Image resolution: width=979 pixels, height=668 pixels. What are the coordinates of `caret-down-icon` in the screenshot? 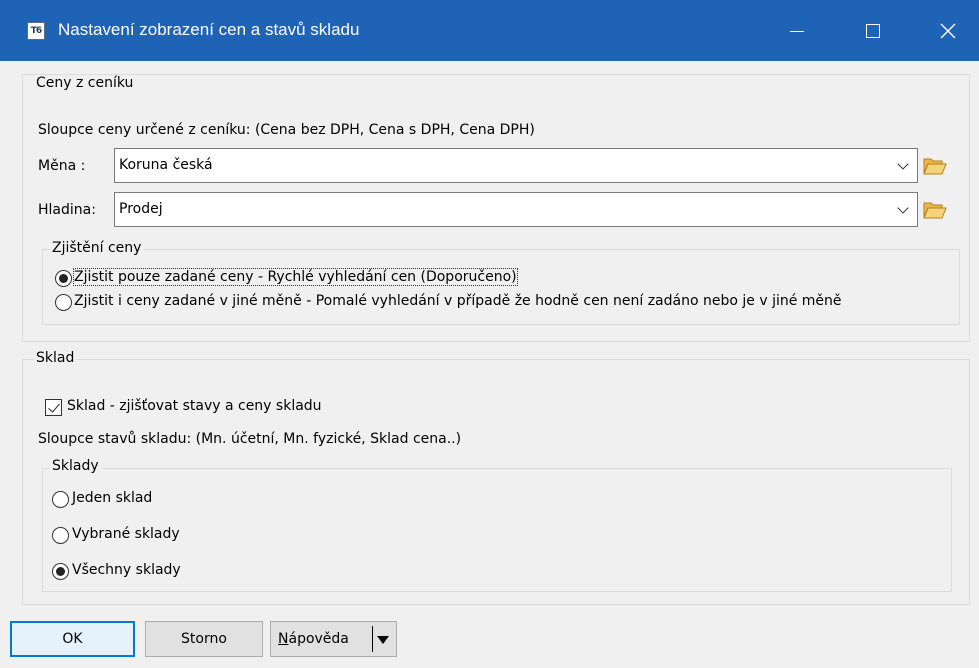 It's located at (383, 640).